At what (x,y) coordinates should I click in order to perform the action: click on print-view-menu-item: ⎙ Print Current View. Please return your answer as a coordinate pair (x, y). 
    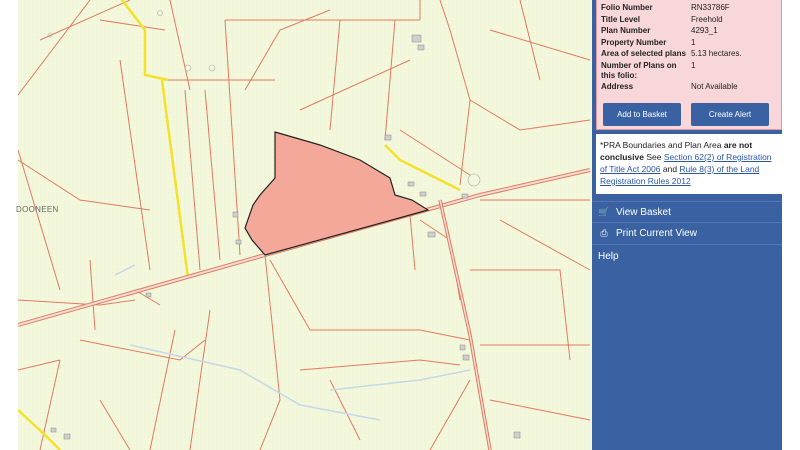
    Looking at the image, I should click on (687, 234).